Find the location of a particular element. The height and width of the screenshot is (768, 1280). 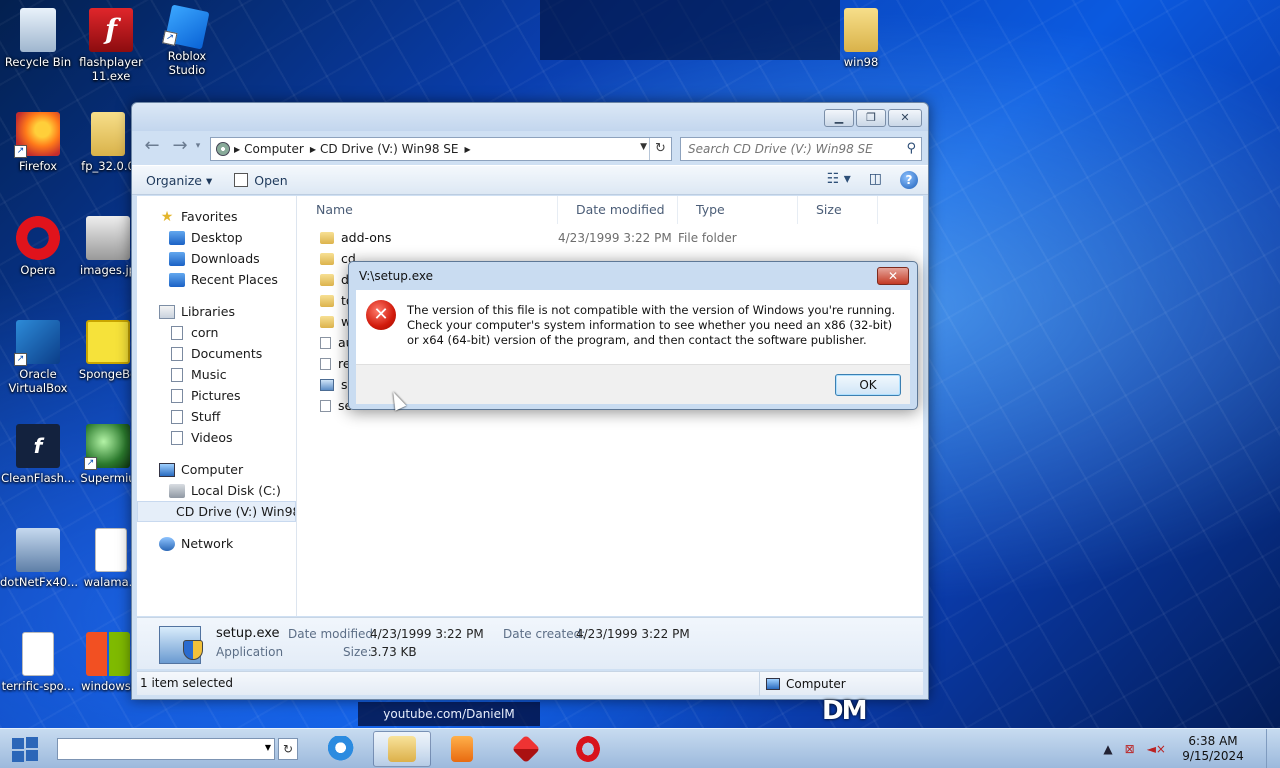

text-file-icon is located at coordinates (325, 405).